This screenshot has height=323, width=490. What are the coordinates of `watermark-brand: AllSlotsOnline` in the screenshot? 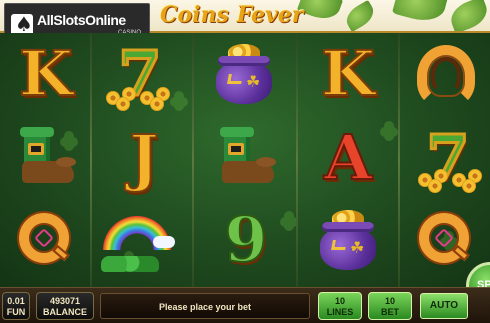 It's located at (81, 20).